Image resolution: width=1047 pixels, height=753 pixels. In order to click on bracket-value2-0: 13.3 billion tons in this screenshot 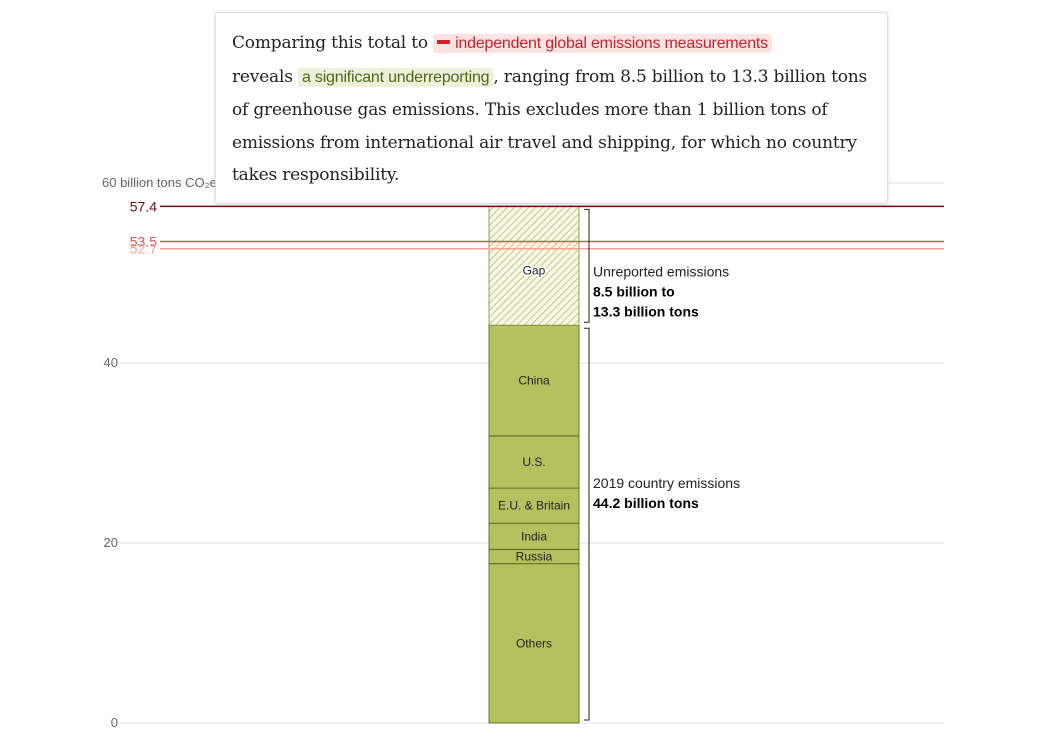, I will do `click(646, 311)`.